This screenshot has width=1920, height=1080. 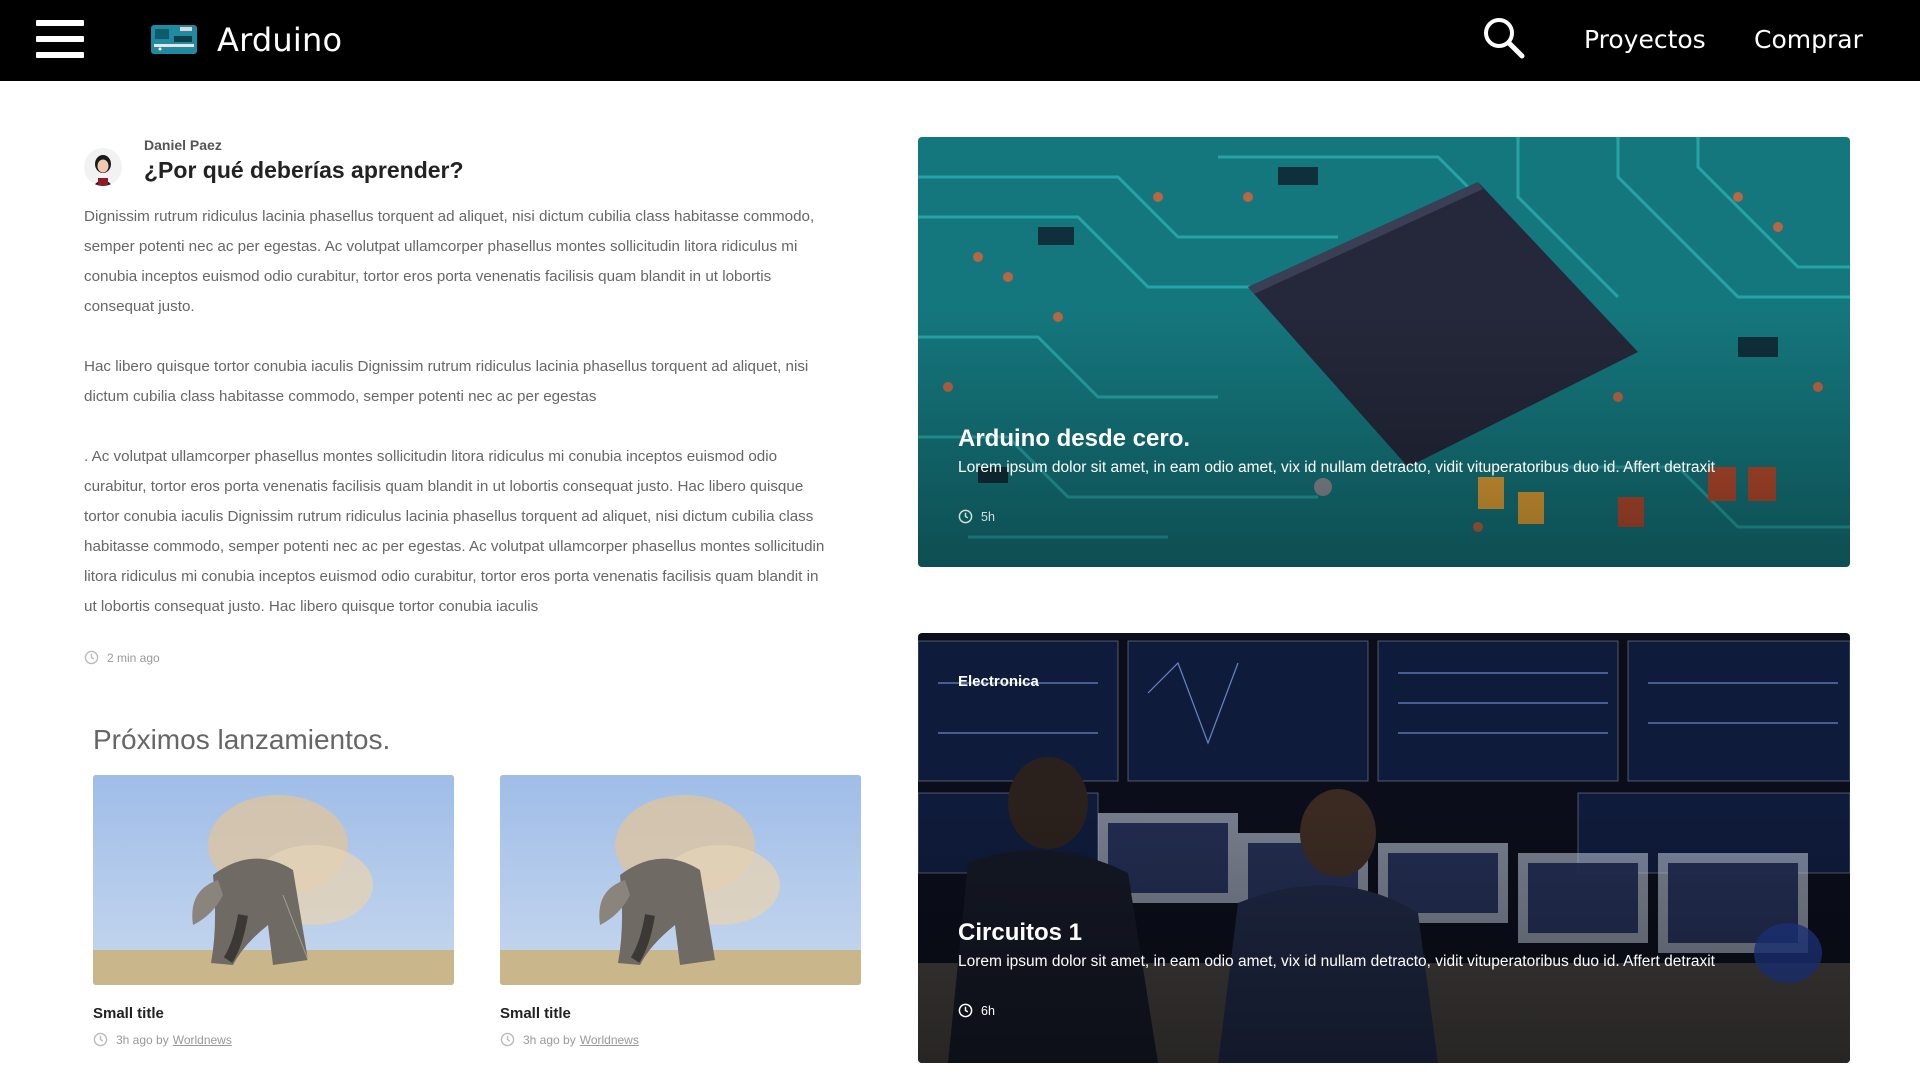 What do you see at coordinates (960, 40) in the screenshot?
I see `top-navigation-bar: Arduino Proyectos Comprar` at bounding box center [960, 40].